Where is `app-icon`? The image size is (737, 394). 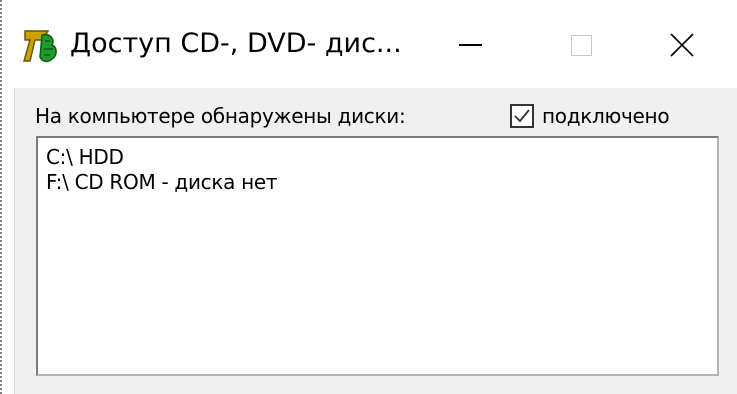 app-icon is located at coordinates (42, 46).